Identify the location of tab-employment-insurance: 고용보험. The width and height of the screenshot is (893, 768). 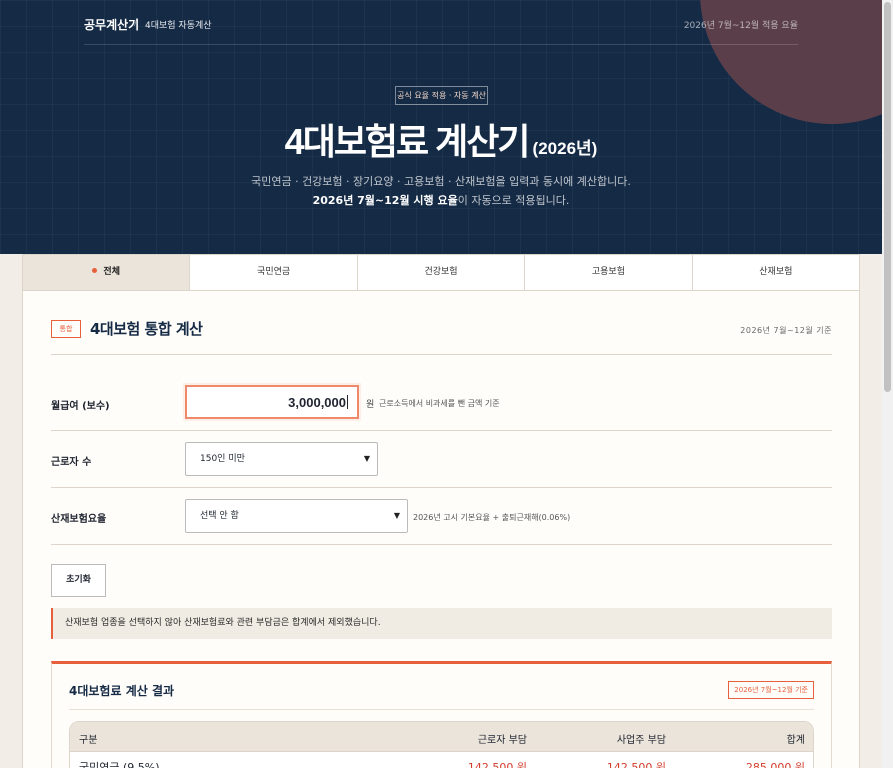
(609, 272).